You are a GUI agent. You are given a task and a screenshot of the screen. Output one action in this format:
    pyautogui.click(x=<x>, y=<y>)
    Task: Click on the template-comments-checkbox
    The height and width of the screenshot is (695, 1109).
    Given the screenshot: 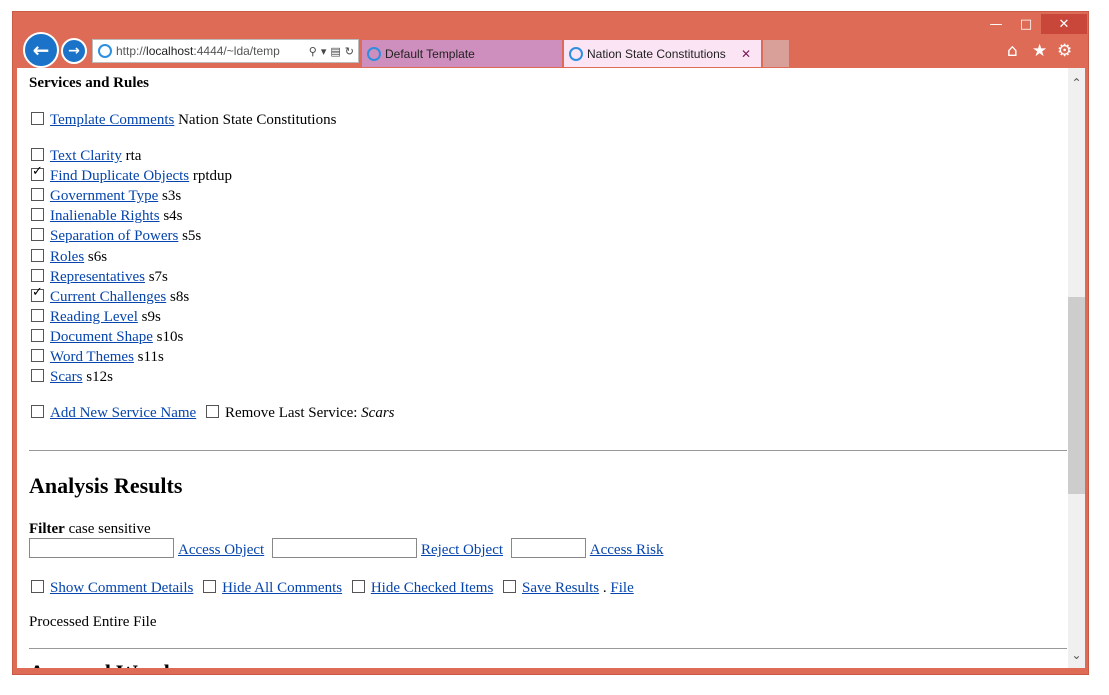 What is the action you would take?
    pyautogui.click(x=37, y=118)
    